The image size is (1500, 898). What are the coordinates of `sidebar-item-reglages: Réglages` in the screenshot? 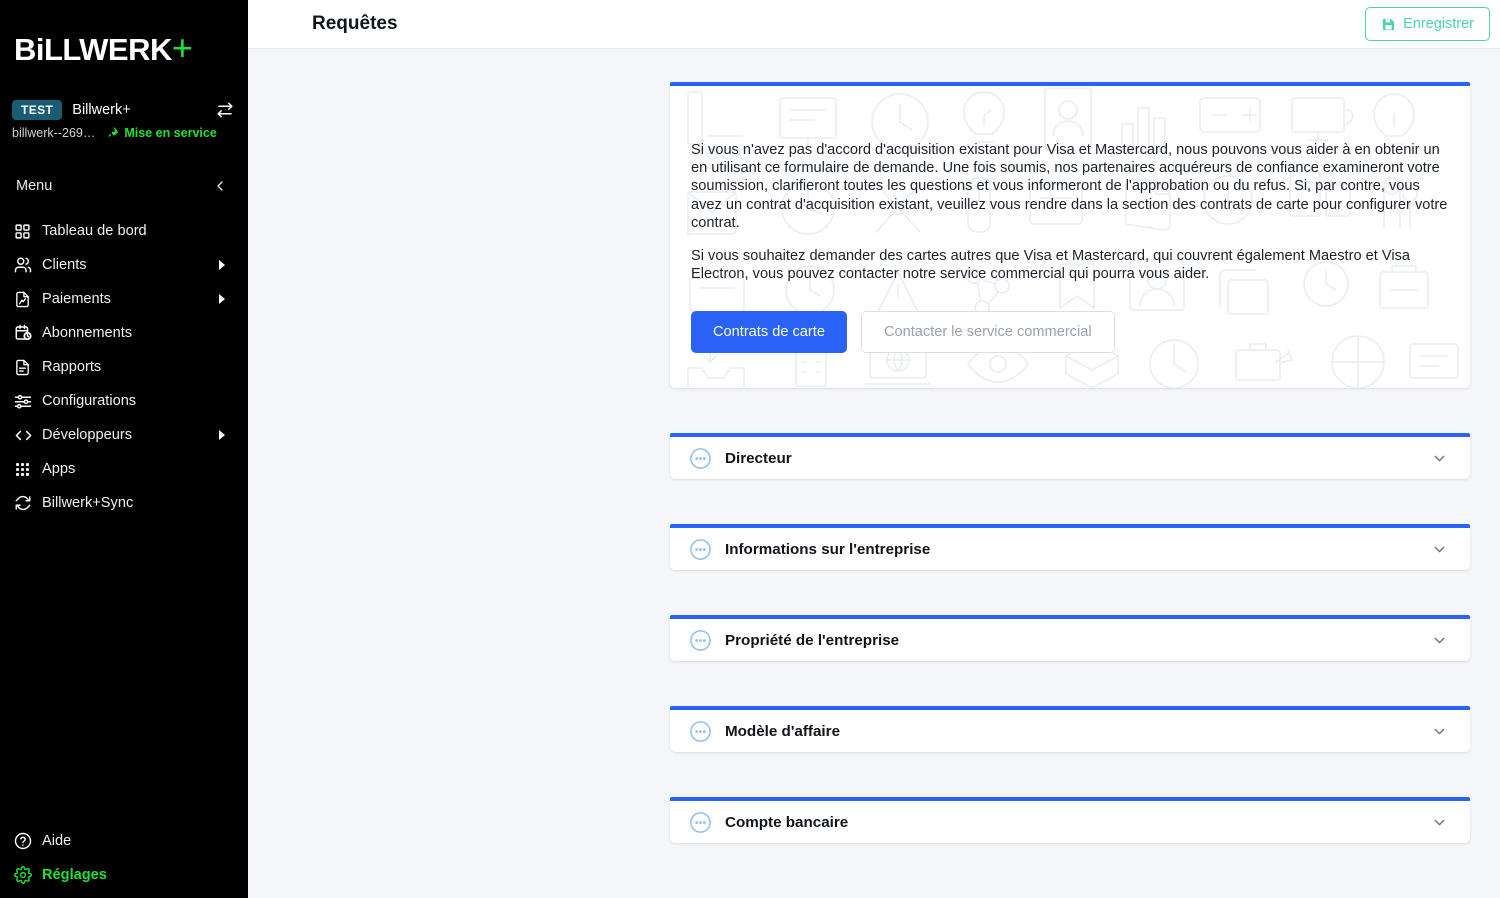 It's located at (124, 875).